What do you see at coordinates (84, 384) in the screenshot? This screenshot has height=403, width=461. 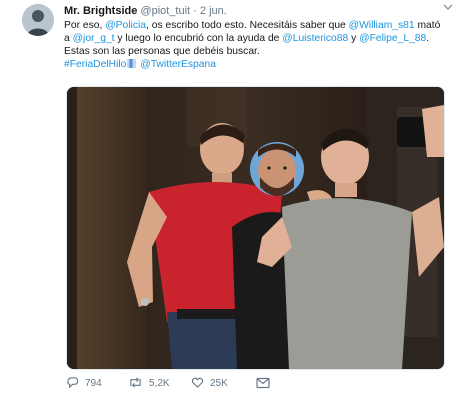 I see `reply-button: 794` at bounding box center [84, 384].